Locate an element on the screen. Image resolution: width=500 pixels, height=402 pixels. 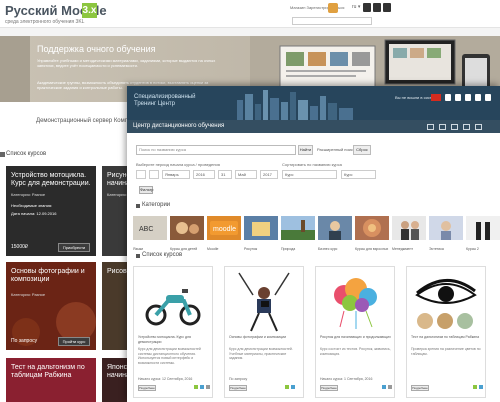
search-button: Найти is located at coordinates (305, 150).